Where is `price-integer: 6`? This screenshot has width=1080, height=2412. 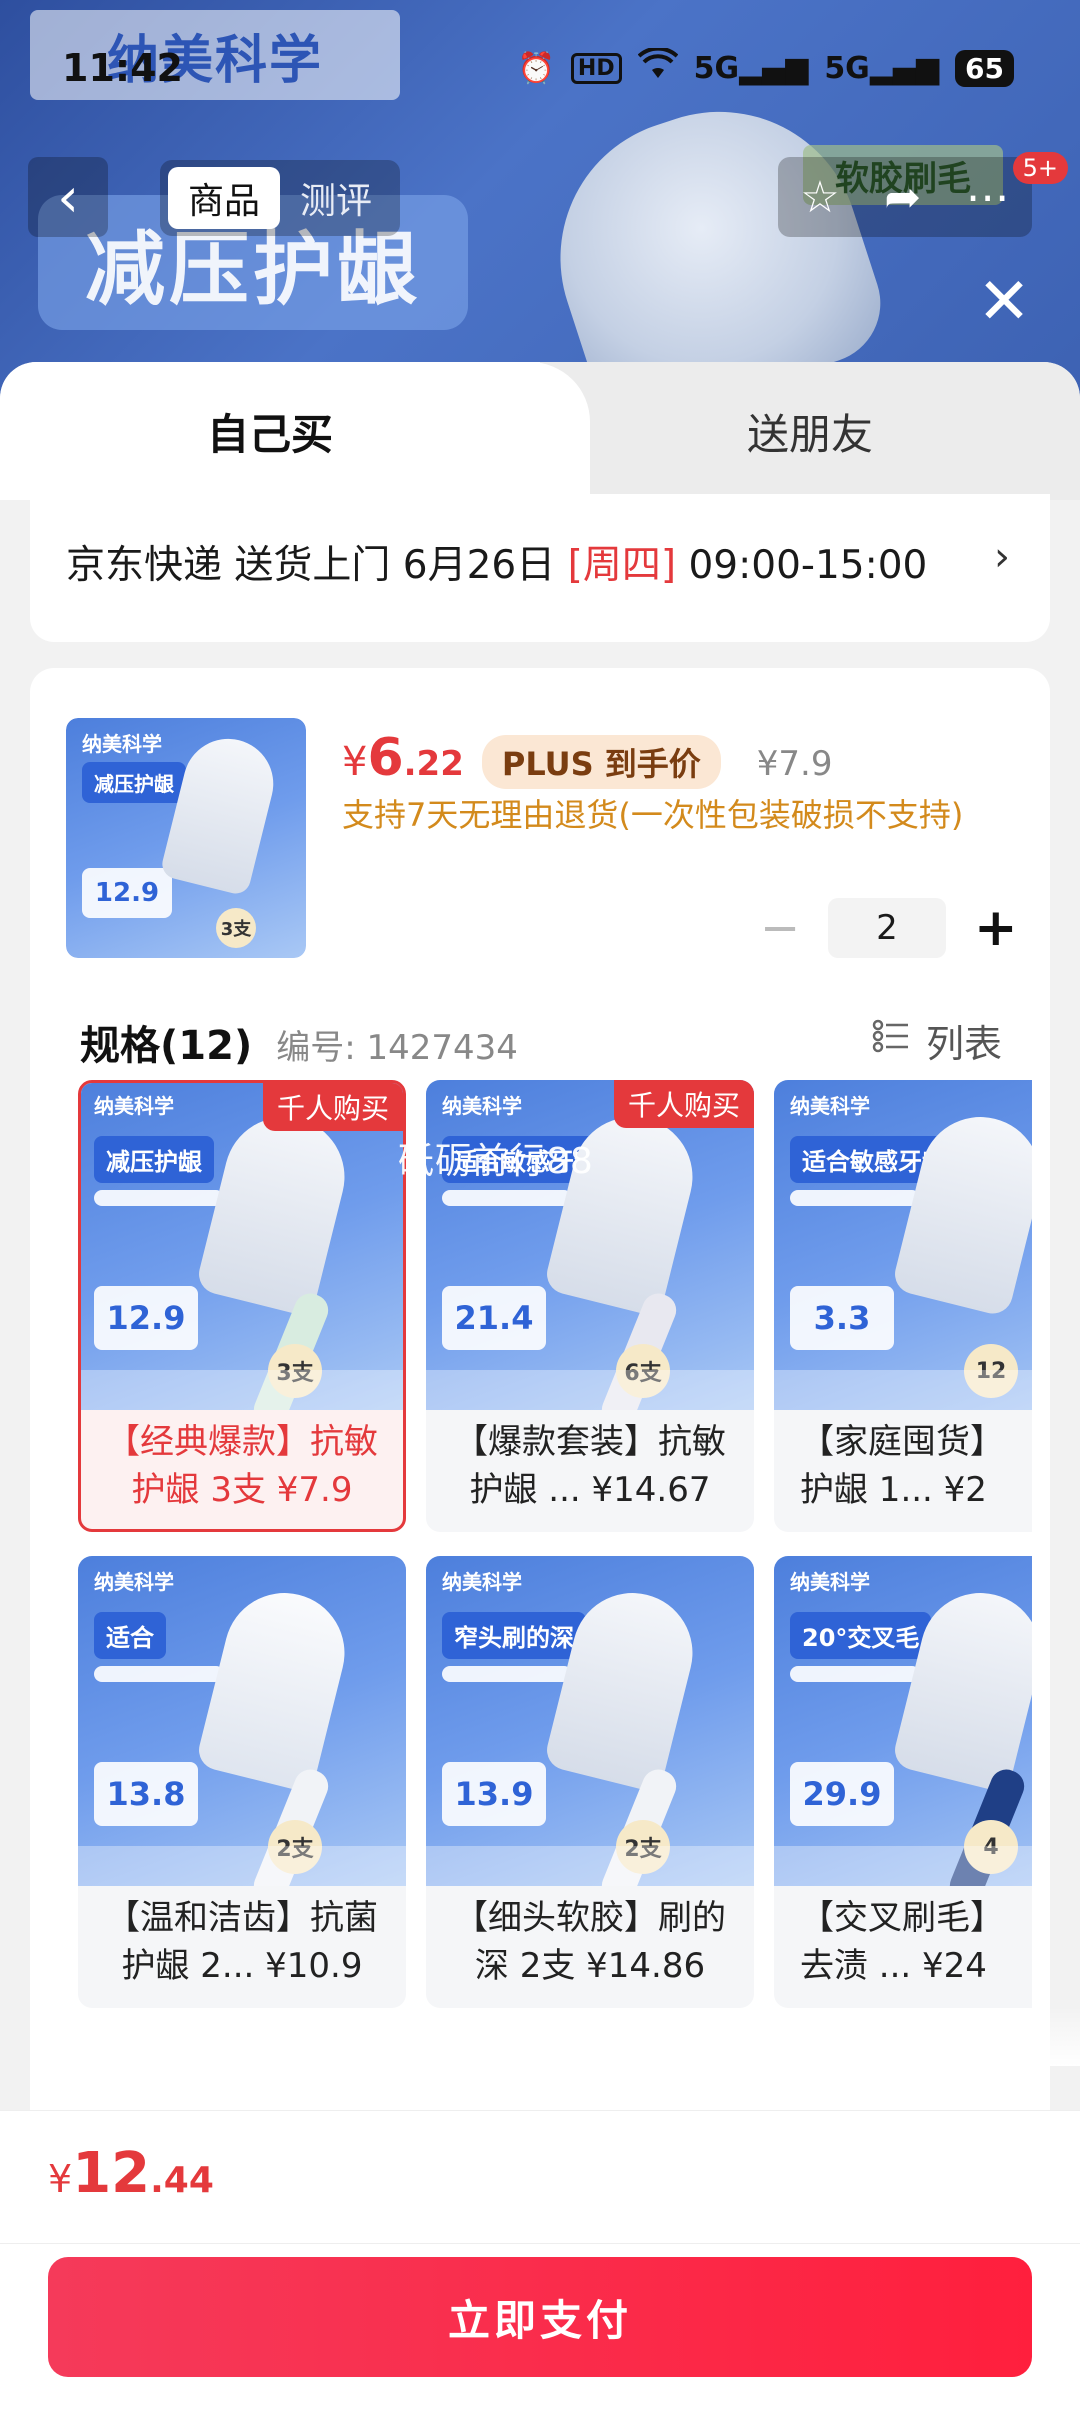
price-integer: 6 is located at coordinates (385, 758).